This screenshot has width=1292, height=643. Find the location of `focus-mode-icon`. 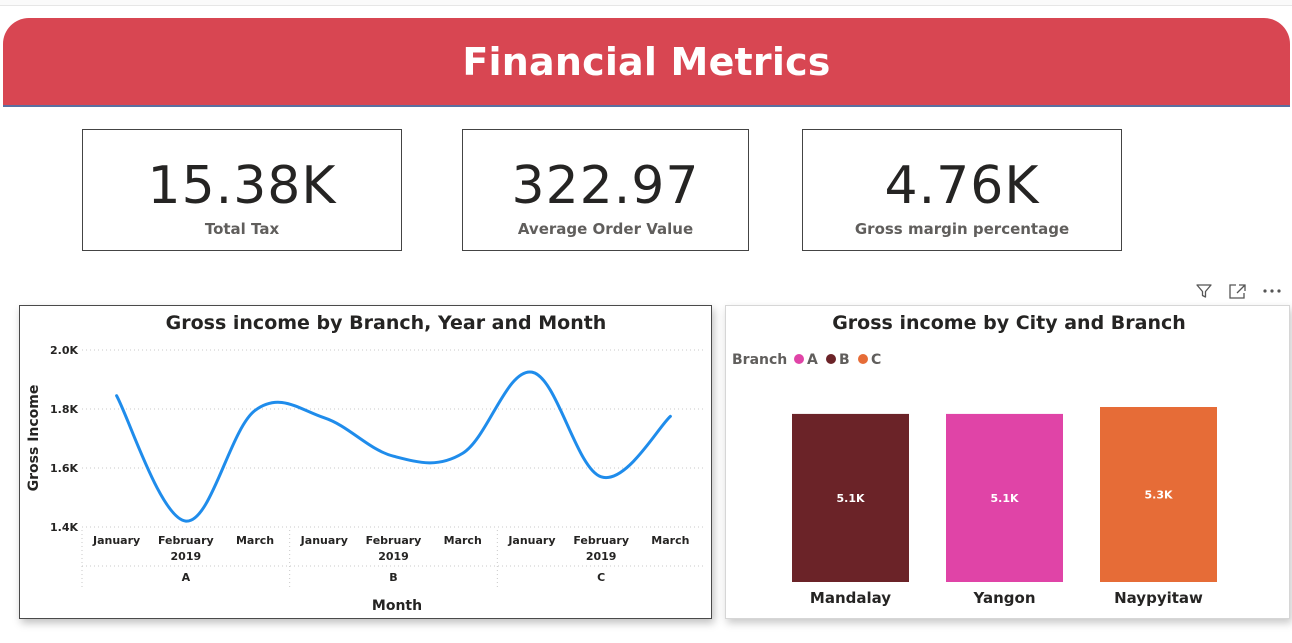

focus-mode-icon is located at coordinates (1238, 291).